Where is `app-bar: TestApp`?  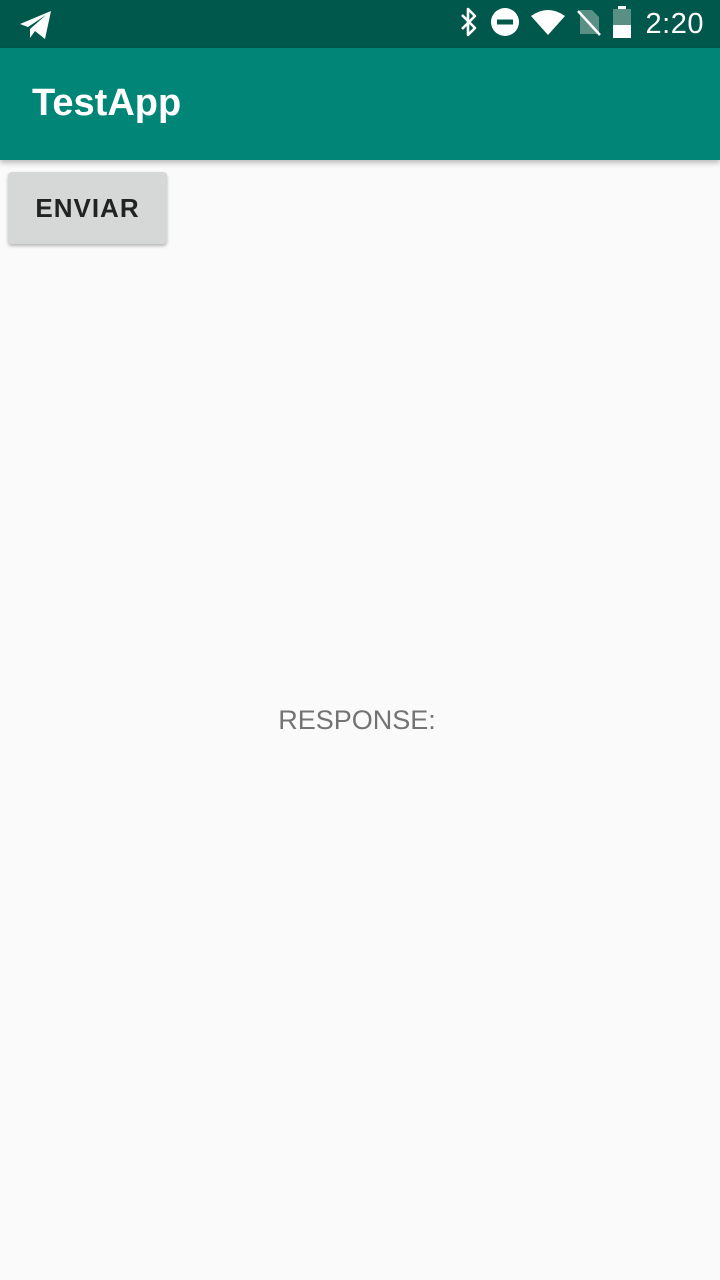
app-bar: TestApp is located at coordinates (360, 104).